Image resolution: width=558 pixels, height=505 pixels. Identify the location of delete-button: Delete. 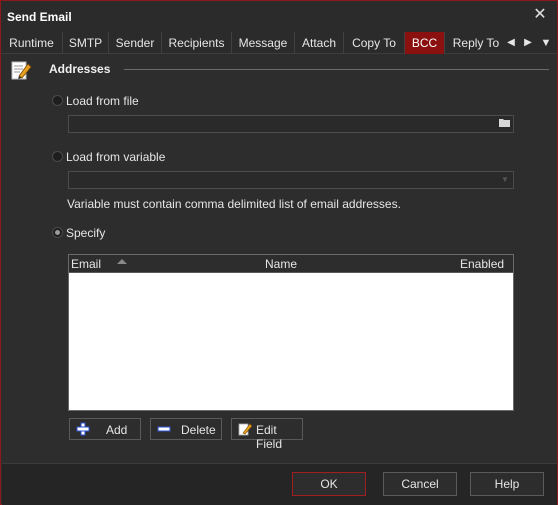
(186, 429).